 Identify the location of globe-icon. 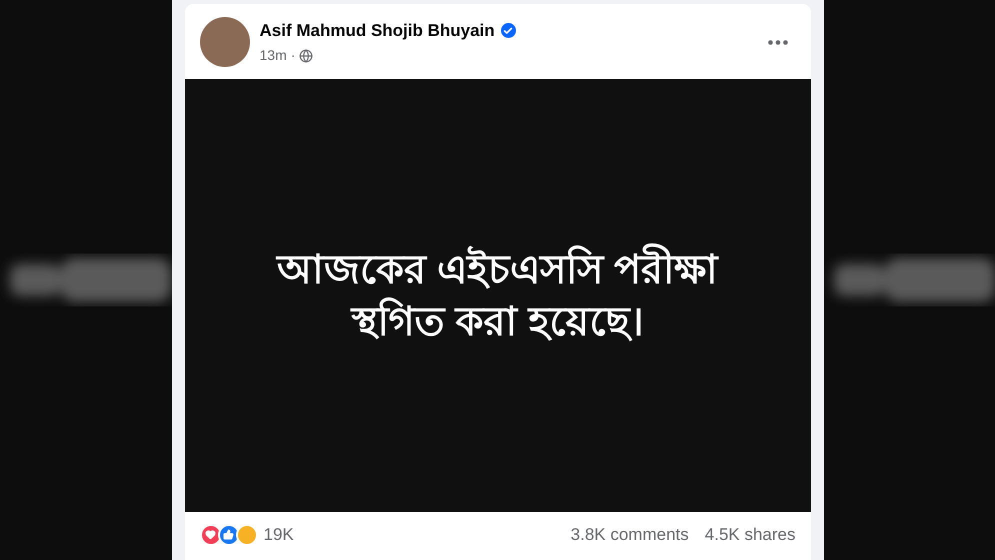
(306, 55).